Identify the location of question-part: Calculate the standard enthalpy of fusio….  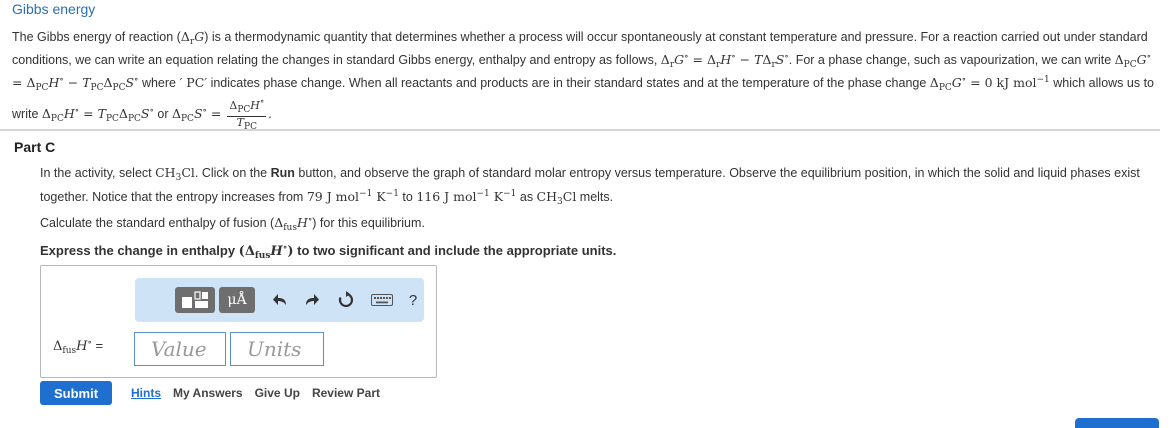
(157, 223).